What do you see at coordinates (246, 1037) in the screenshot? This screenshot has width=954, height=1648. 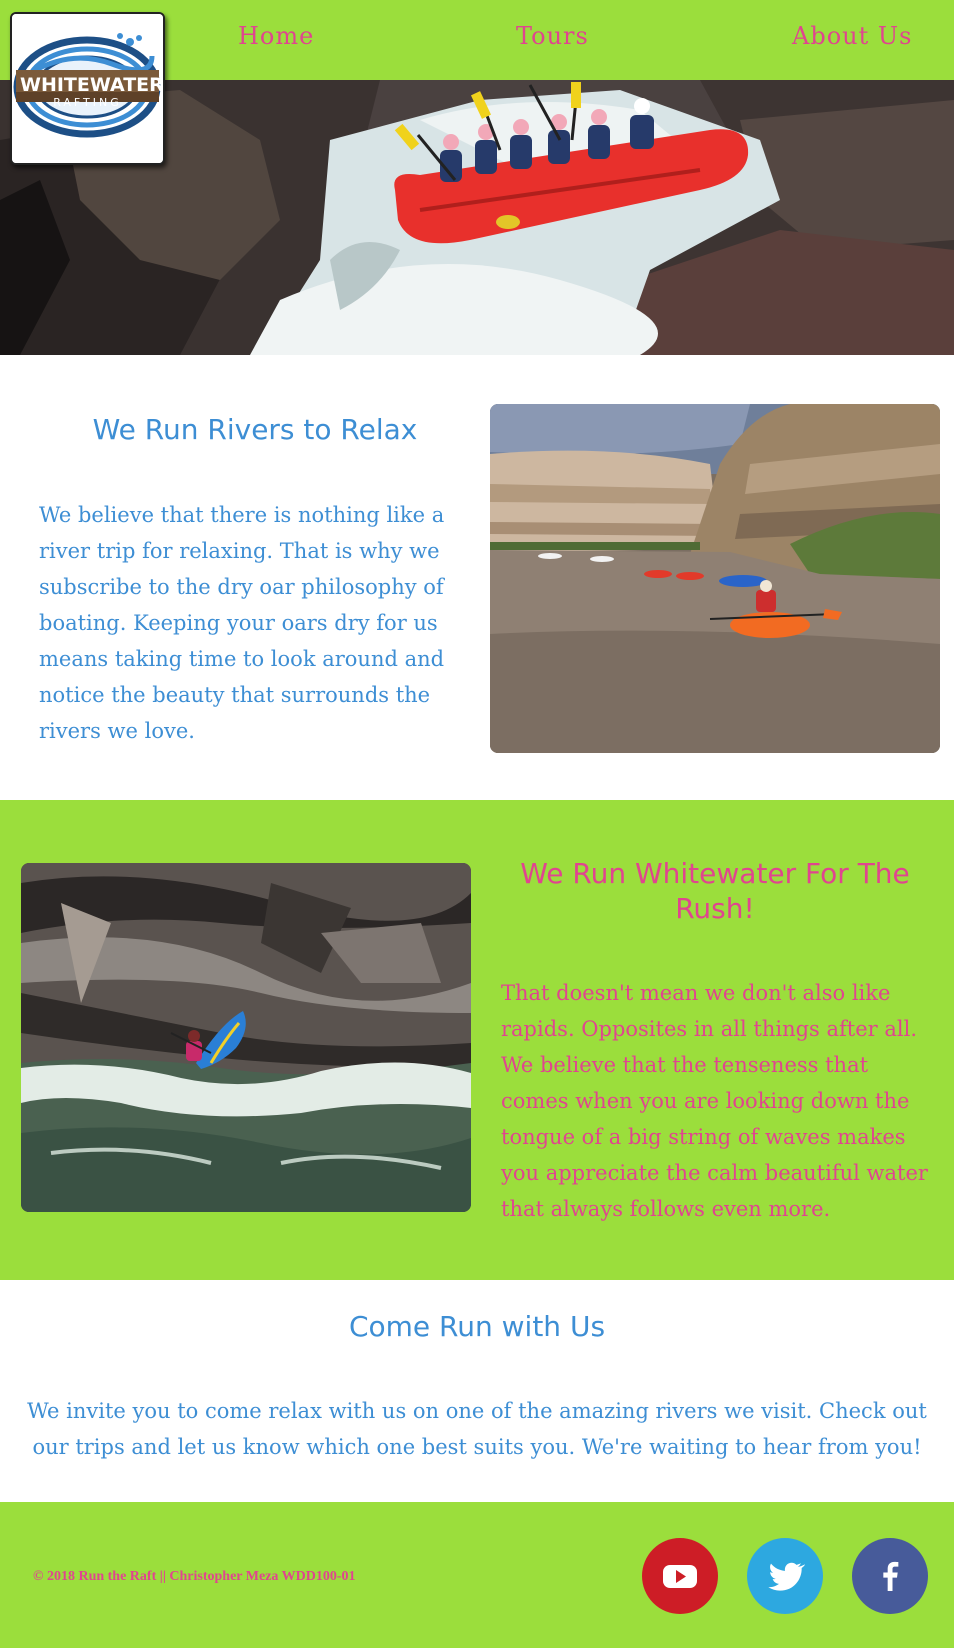 I see `whitewater-kayak-photo` at bounding box center [246, 1037].